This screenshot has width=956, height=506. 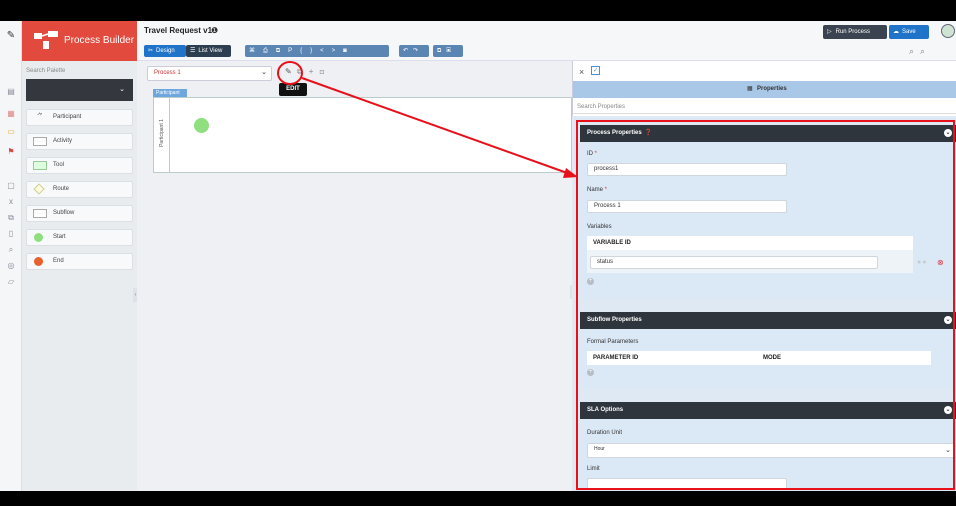 I want to click on annotation-arrowhead, so click(x=570, y=173).